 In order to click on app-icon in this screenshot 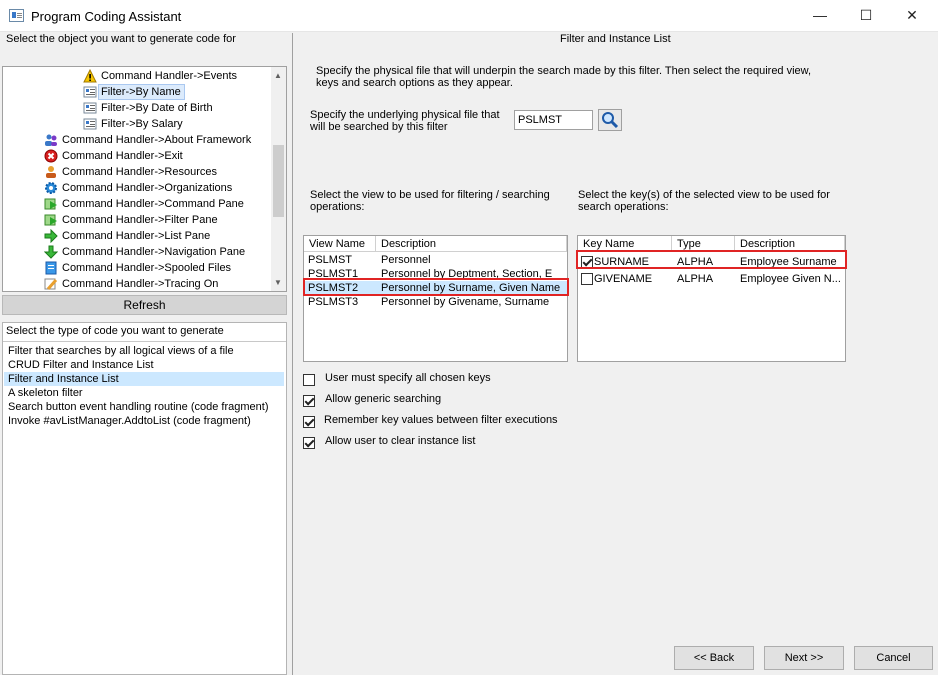, I will do `click(16, 15)`.